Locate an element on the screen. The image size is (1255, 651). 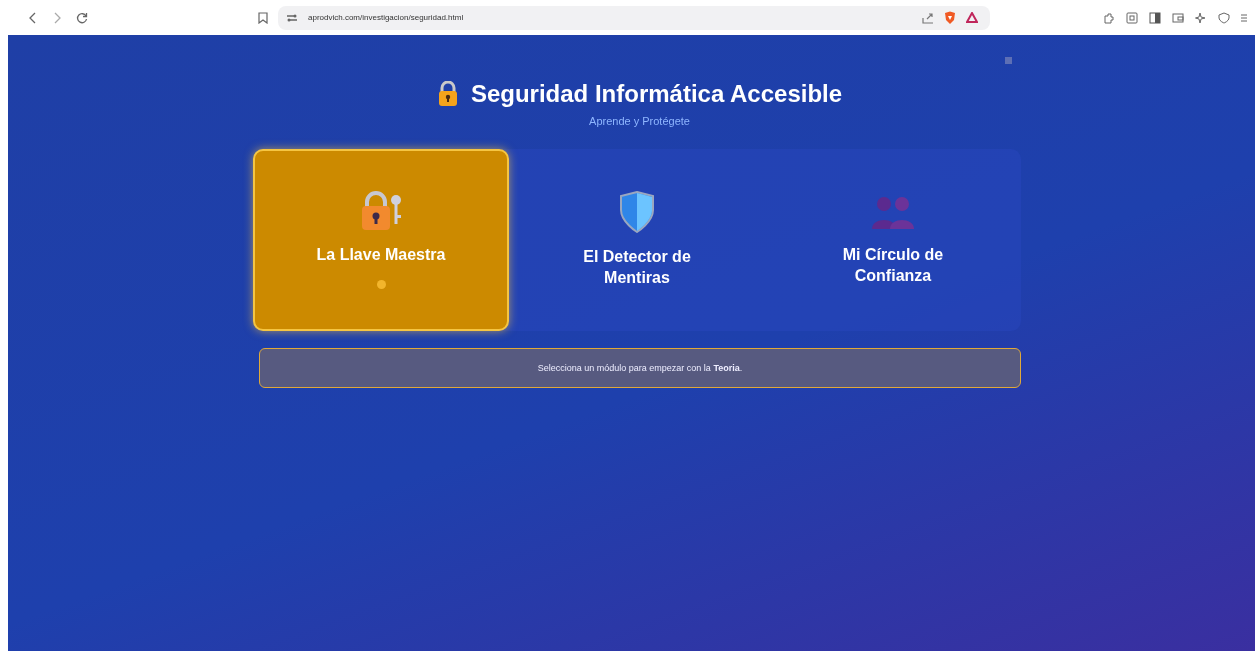
small-square-icon is located at coordinates (1008, 60).